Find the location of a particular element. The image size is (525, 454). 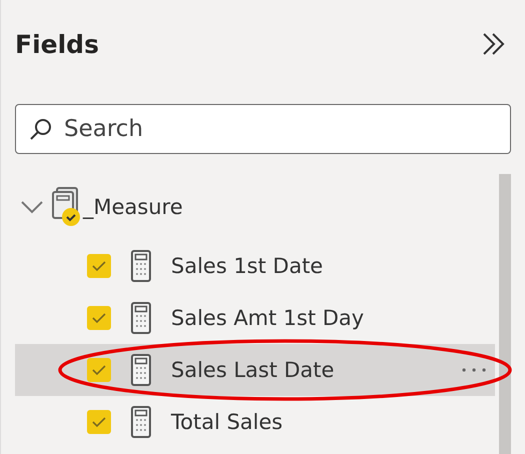

field-name: Sales 1st Date is located at coordinates (247, 266).